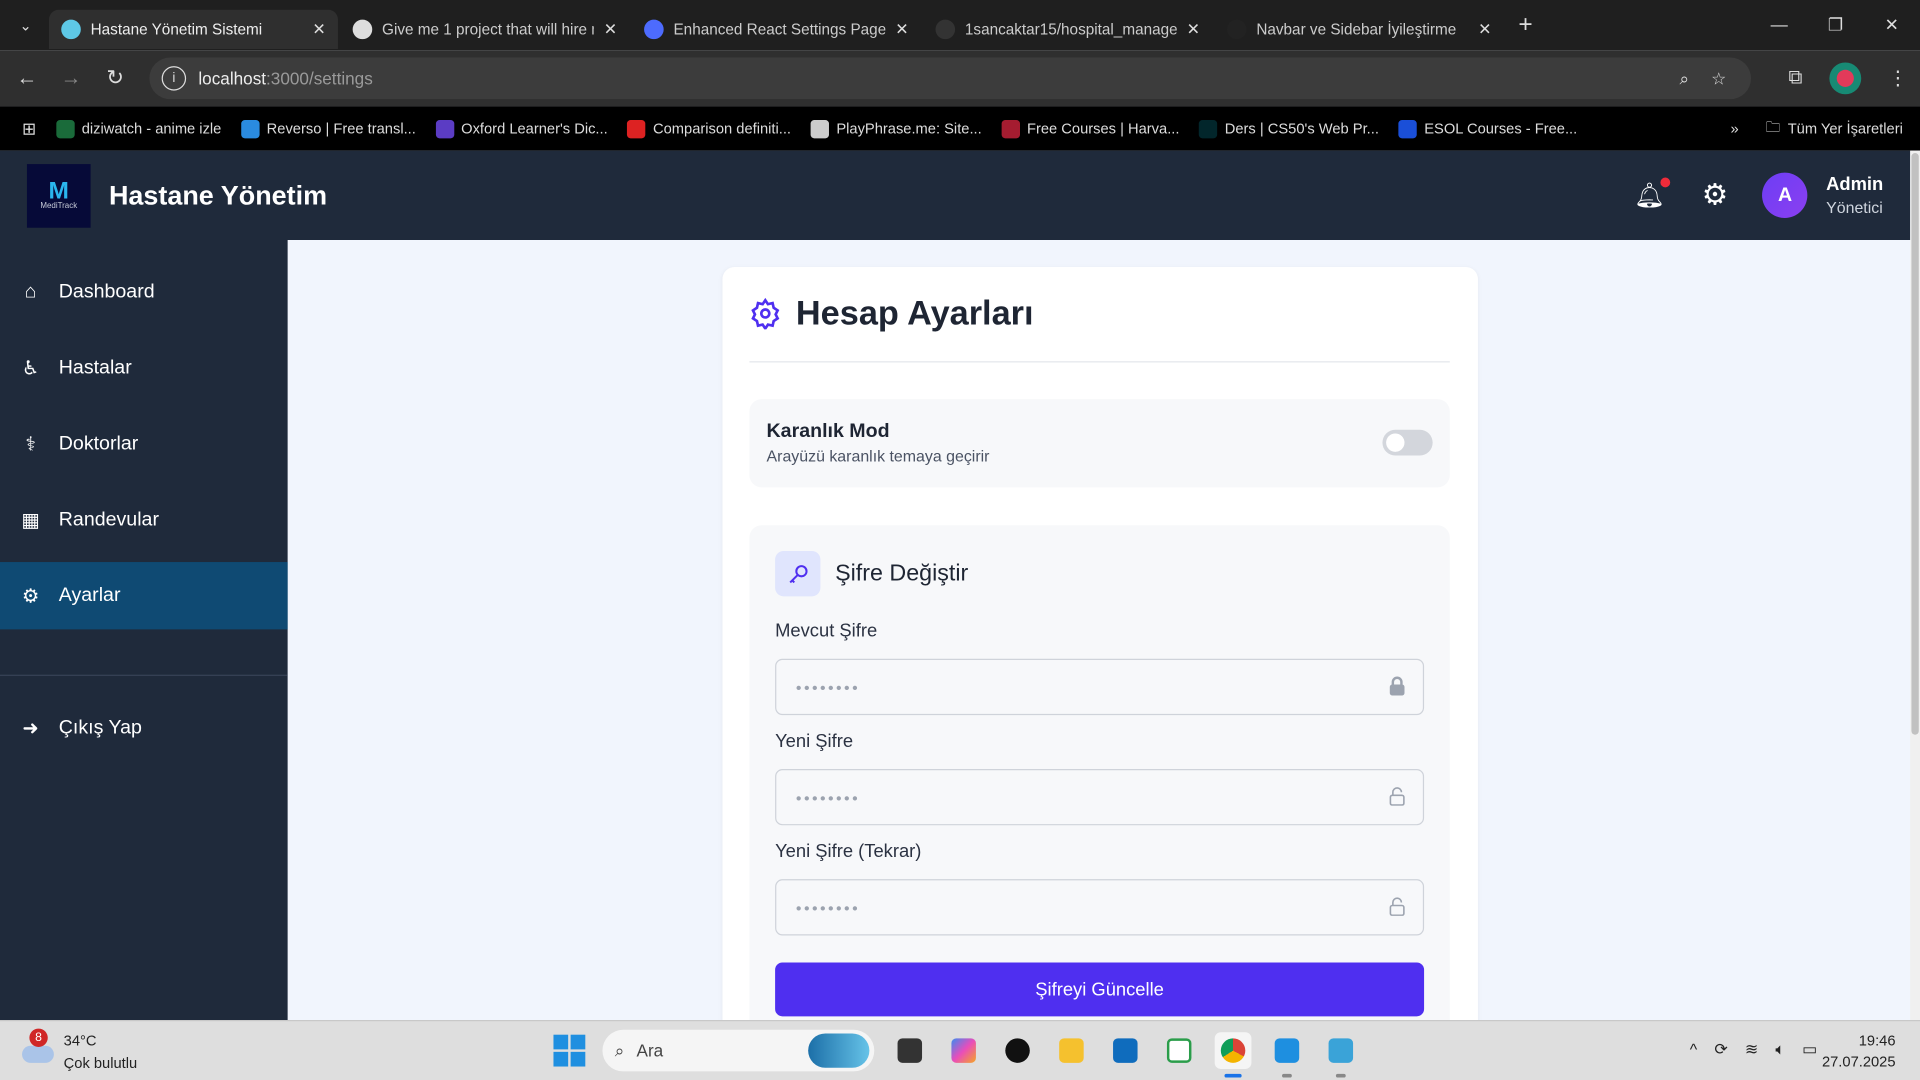 The width and height of the screenshot is (1920, 1080). I want to click on notifications-bell-icon: 🔔︎, so click(1652, 194).